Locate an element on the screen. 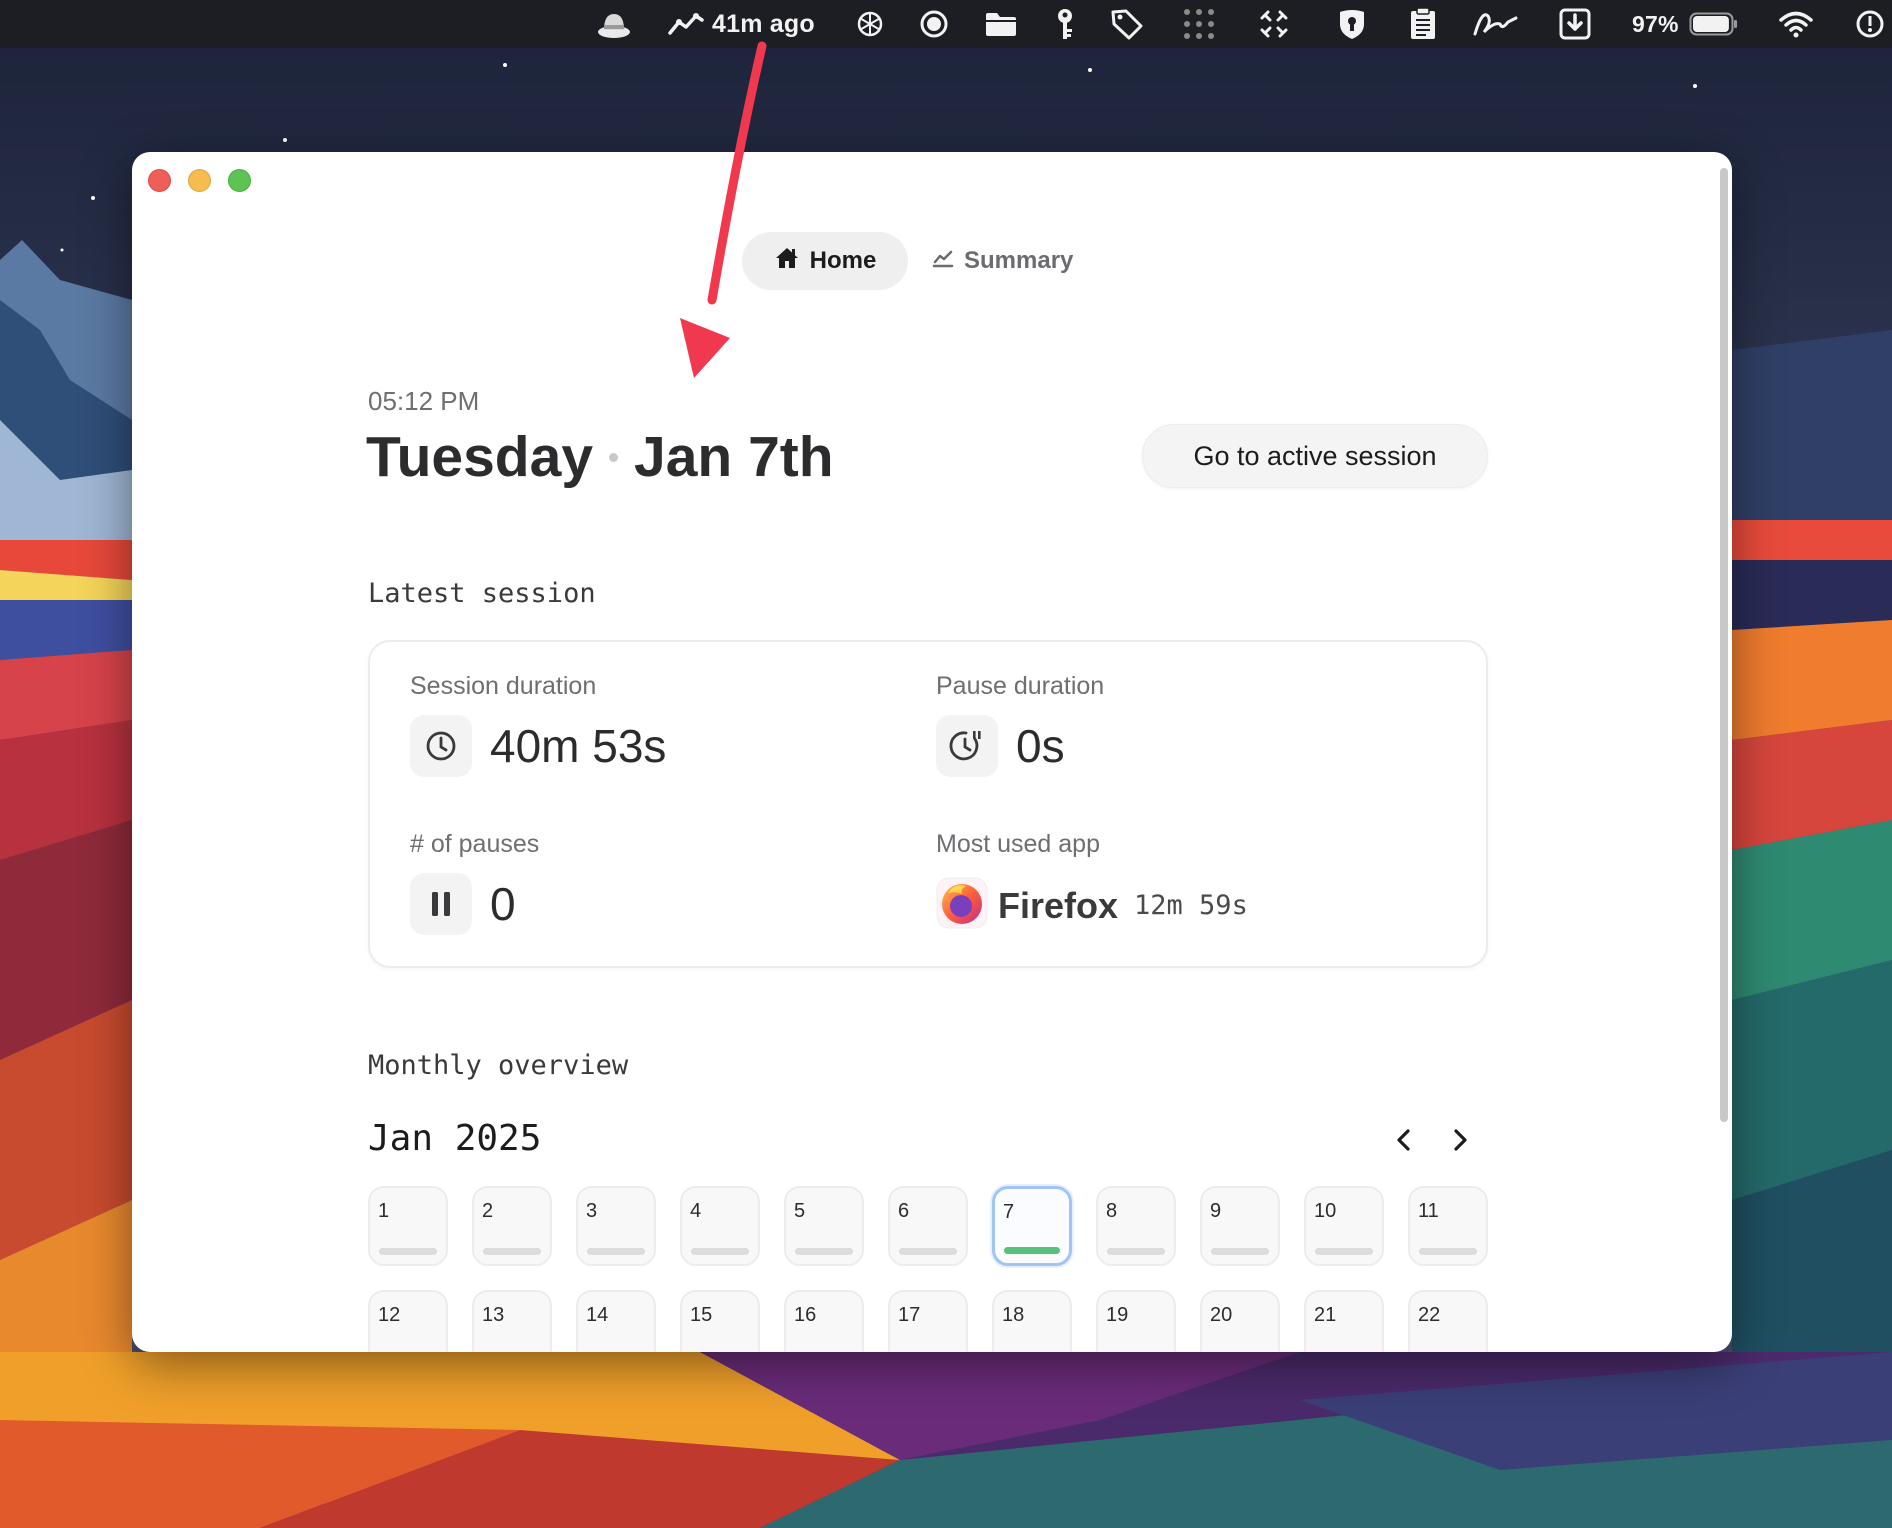  calendar-day-number: 10 is located at coordinates (1325, 1211).